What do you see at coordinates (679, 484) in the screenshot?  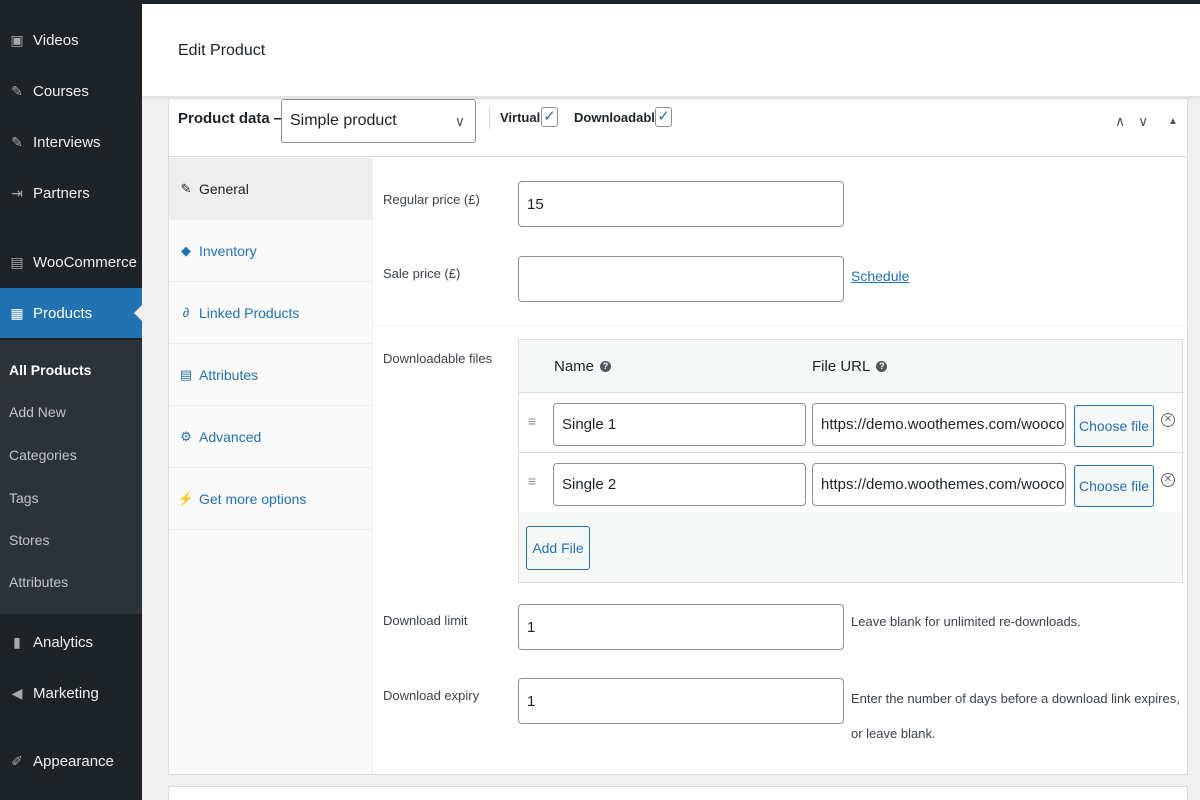 I see `file-name-input: Single 2` at bounding box center [679, 484].